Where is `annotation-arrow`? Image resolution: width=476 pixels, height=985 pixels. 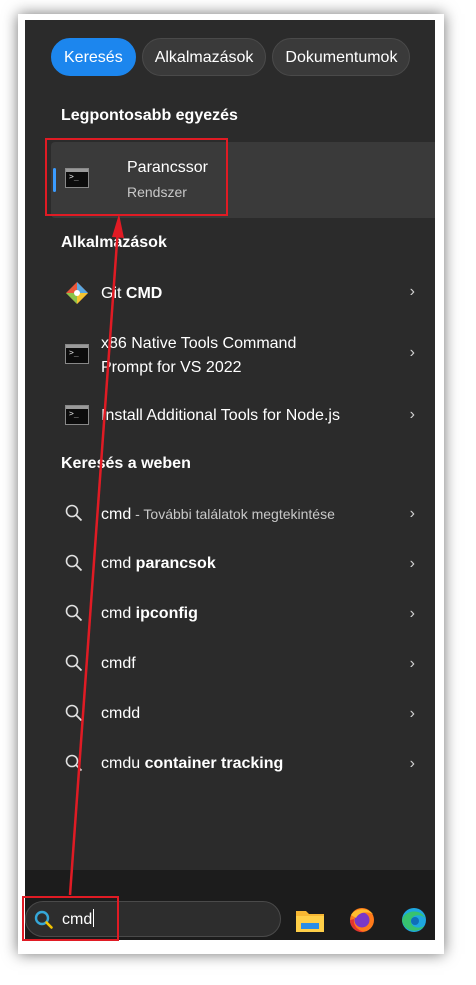
annotation-arrow is located at coordinates (96, 555).